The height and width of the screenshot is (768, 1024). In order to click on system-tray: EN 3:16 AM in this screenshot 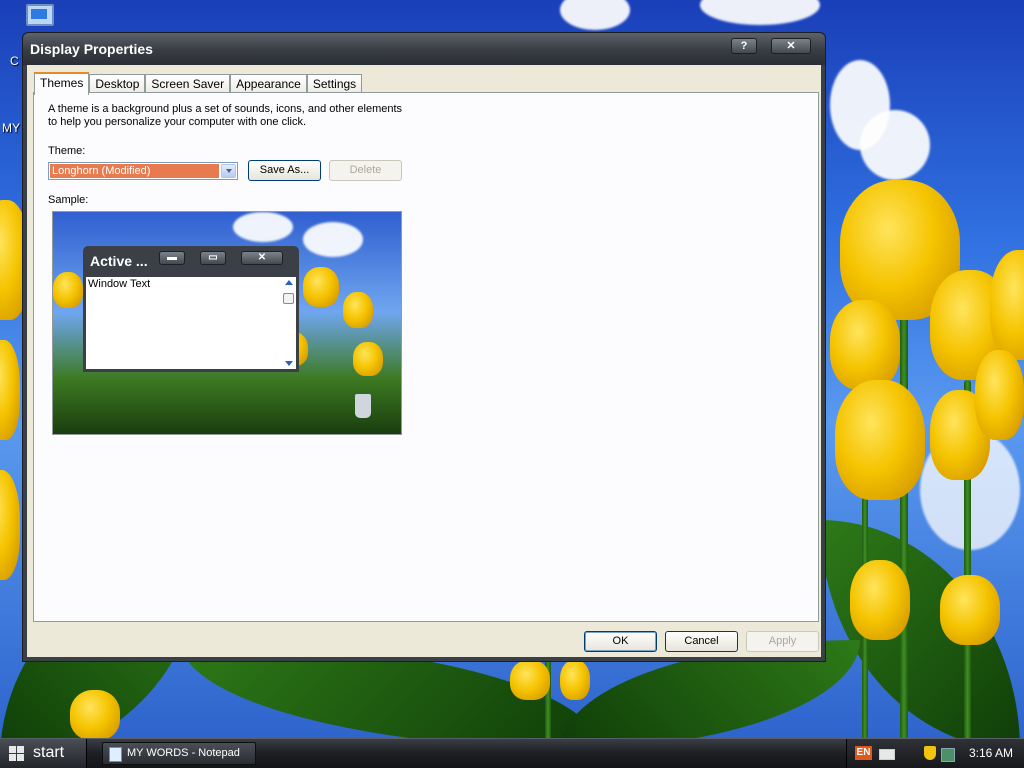, I will do `click(935, 753)`.